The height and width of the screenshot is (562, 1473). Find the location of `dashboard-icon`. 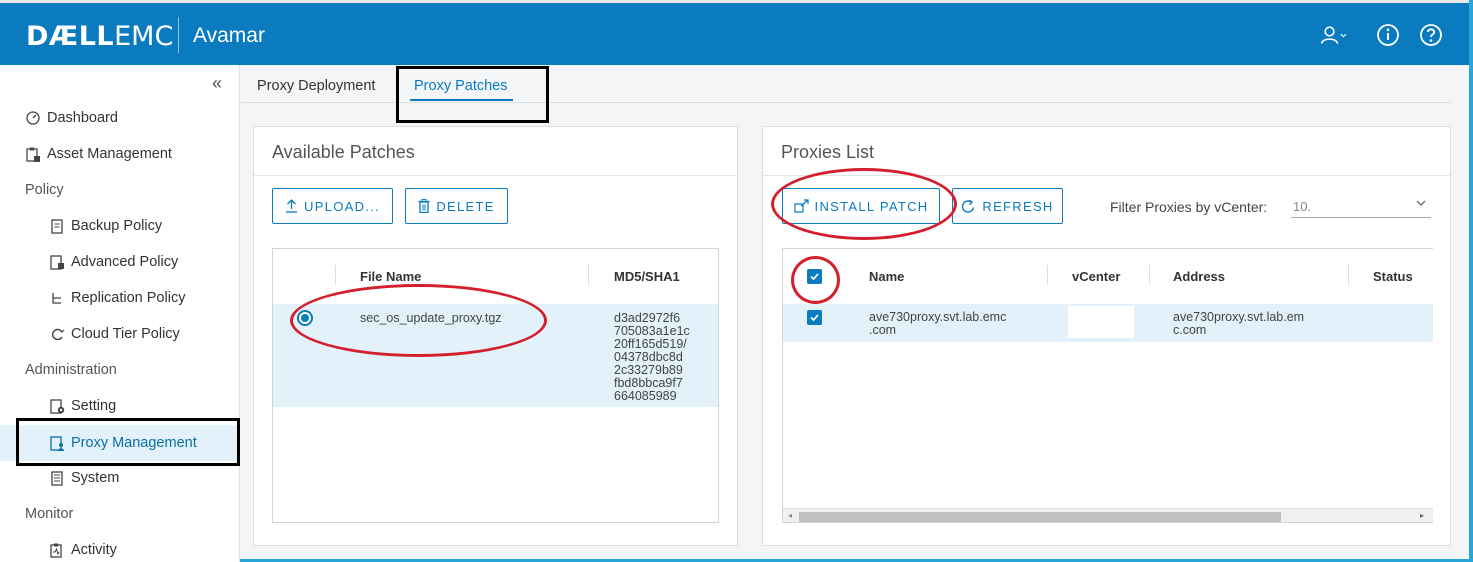

dashboard-icon is located at coordinates (33, 118).